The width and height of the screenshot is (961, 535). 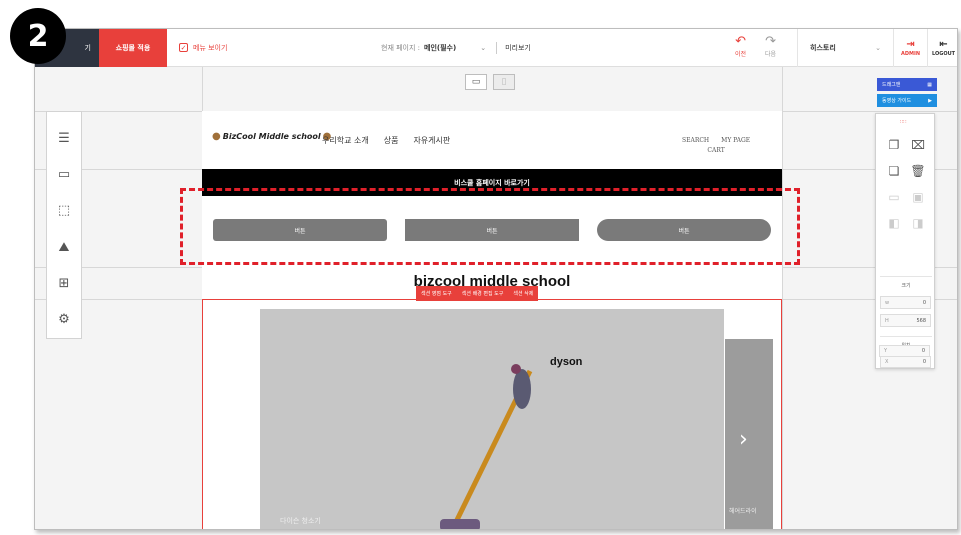 I want to click on section-layout-icon: ▭, so click(x=64, y=174).